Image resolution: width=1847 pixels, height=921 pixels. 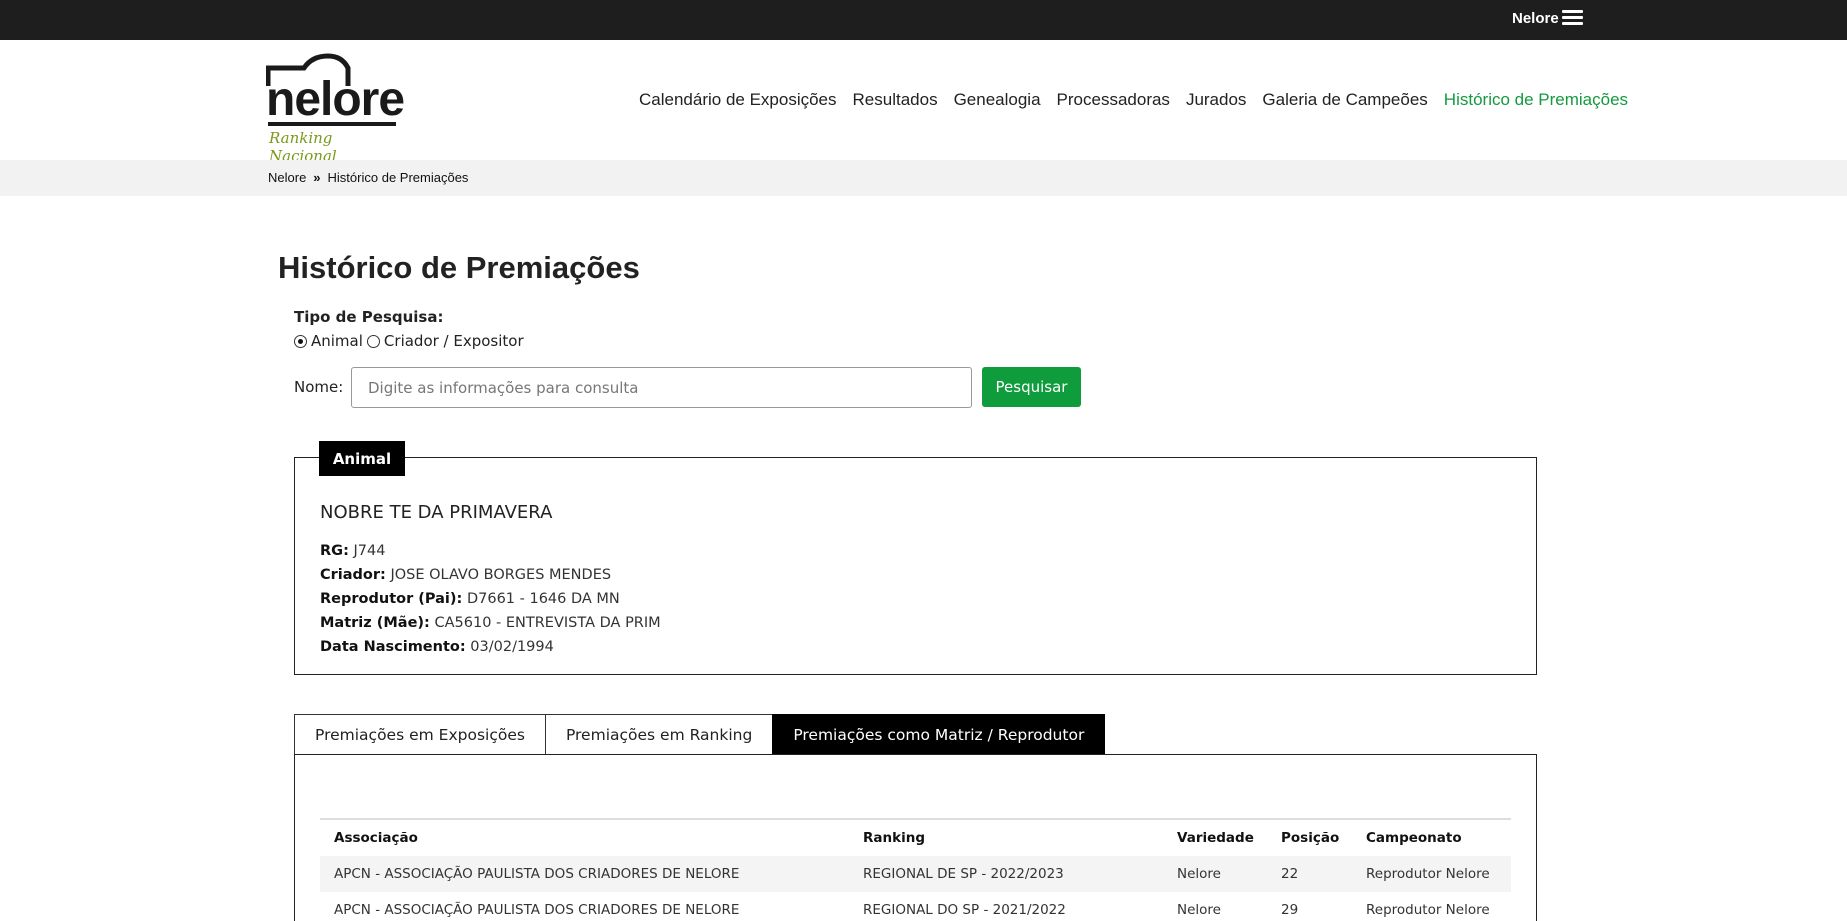 What do you see at coordinates (317, 177) in the screenshot?
I see `double-chevron-right-icon: »` at bounding box center [317, 177].